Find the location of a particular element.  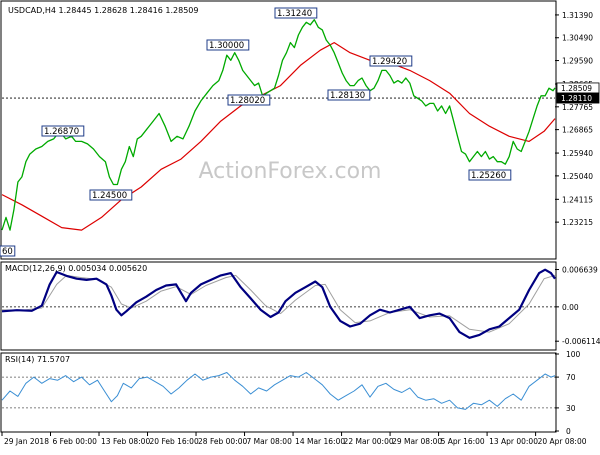

x-tick-label: 7 Mar 08:00 is located at coordinates (270, 441).